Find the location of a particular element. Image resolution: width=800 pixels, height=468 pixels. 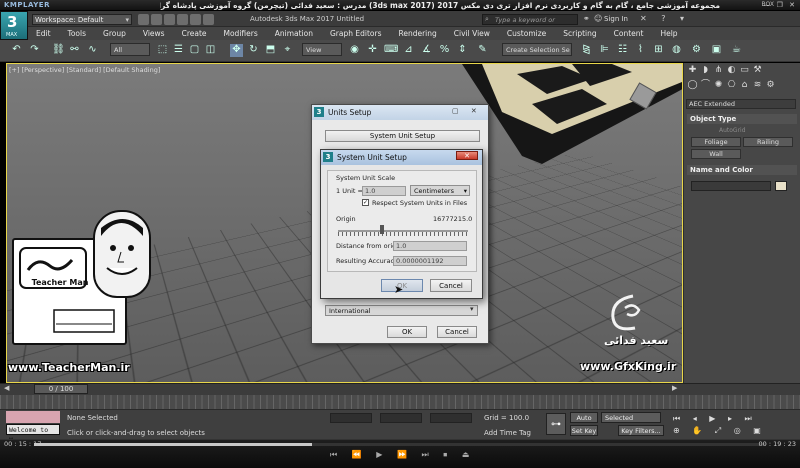

utilities-tab-icon: ⚒ is located at coordinates (757, 70).